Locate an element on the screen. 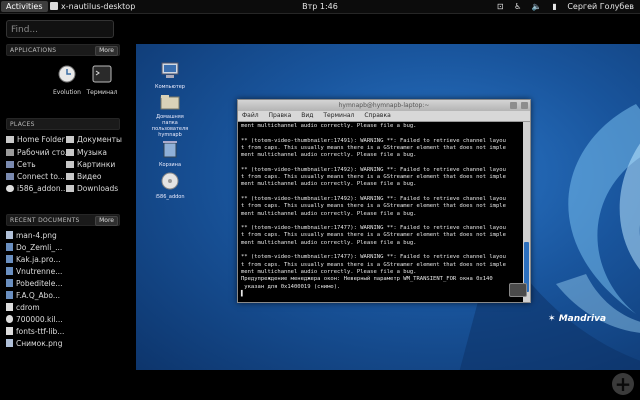 This screenshot has height=400, width=640. place-desktop: Рабочий стол is located at coordinates (38, 152).